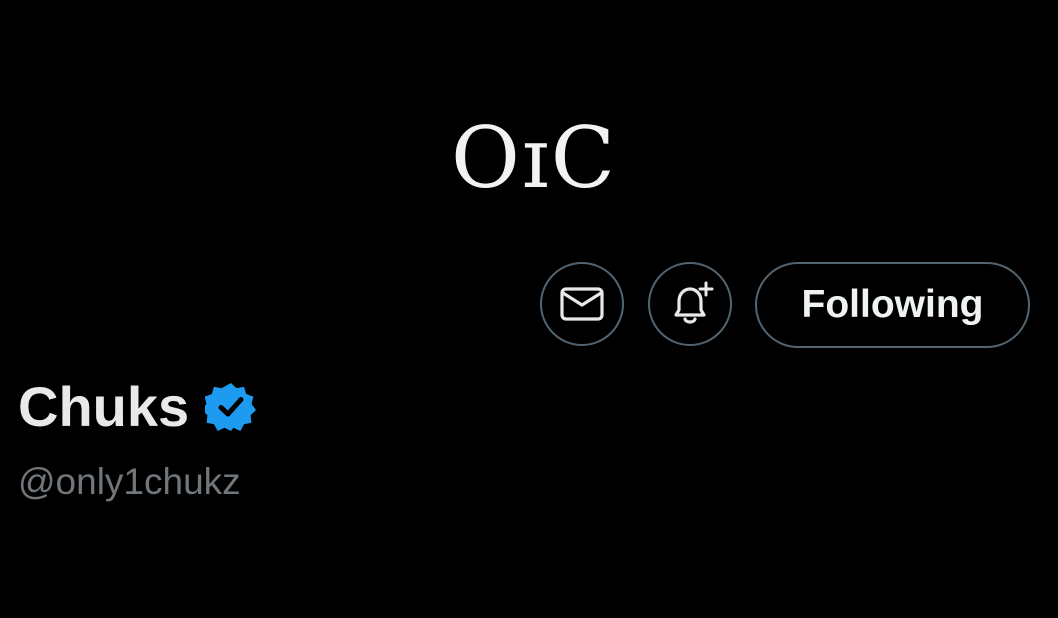 The image size is (1058, 618). Describe the element at coordinates (533, 158) in the screenshot. I see `banner-logo: OɪC` at that location.